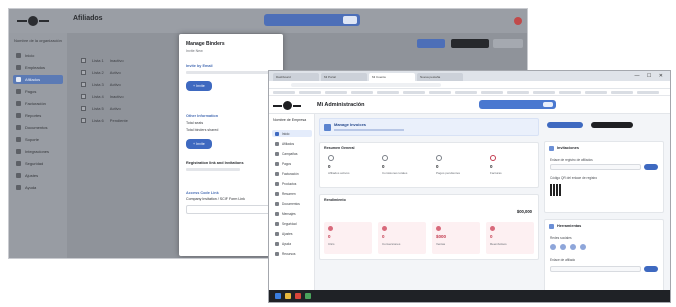 This screenshot has height=307, width=676. What do you see at coordinates (469, 105) in the screenshot?
I see `app-header: Mi Administración` at bounding box center [469, 105].